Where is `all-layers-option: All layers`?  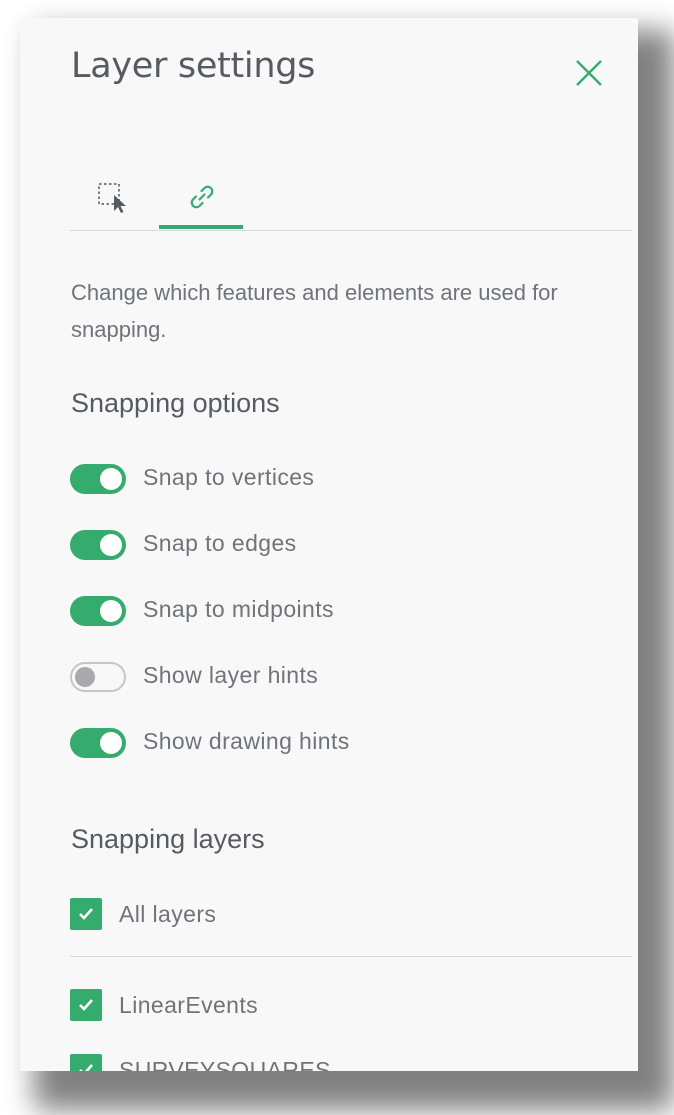
all-layers-option: All layers is located at coordinates (330, 913).